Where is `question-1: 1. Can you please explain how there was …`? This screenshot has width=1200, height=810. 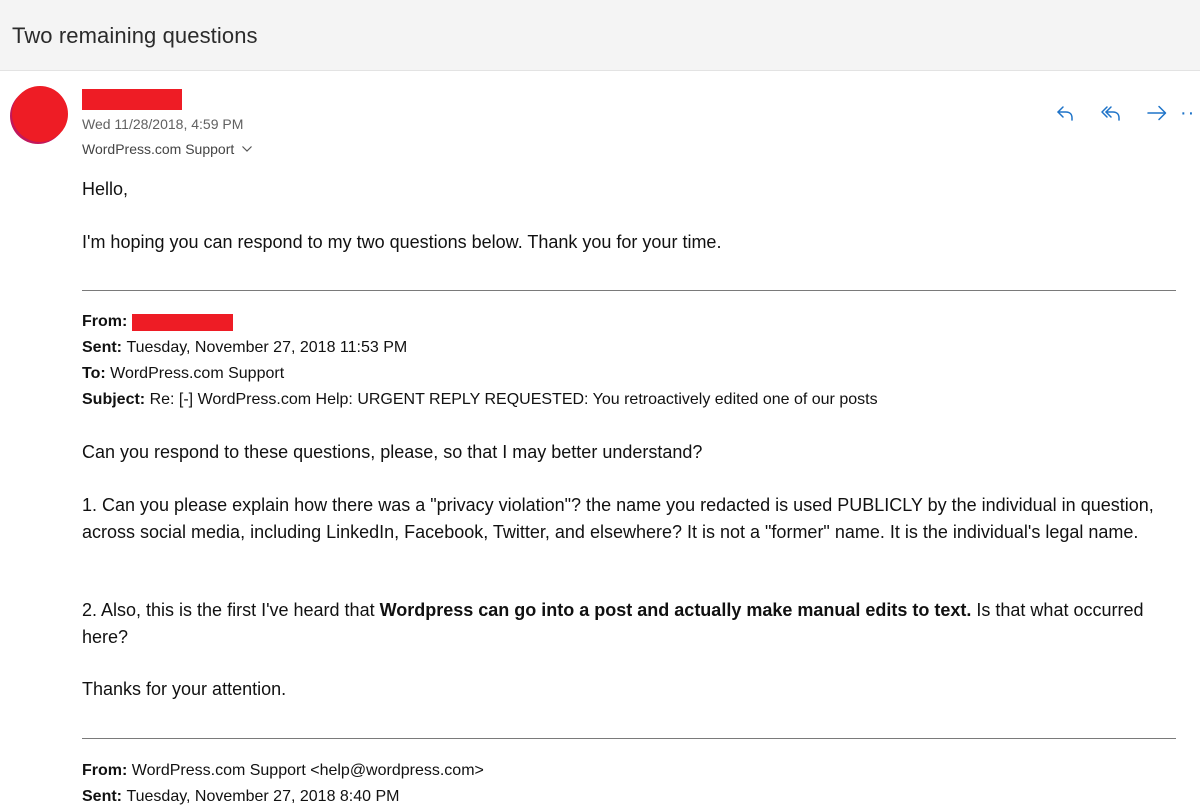
question-1: 1. Can you please explain how there was … is located at coordinates (618, 518).